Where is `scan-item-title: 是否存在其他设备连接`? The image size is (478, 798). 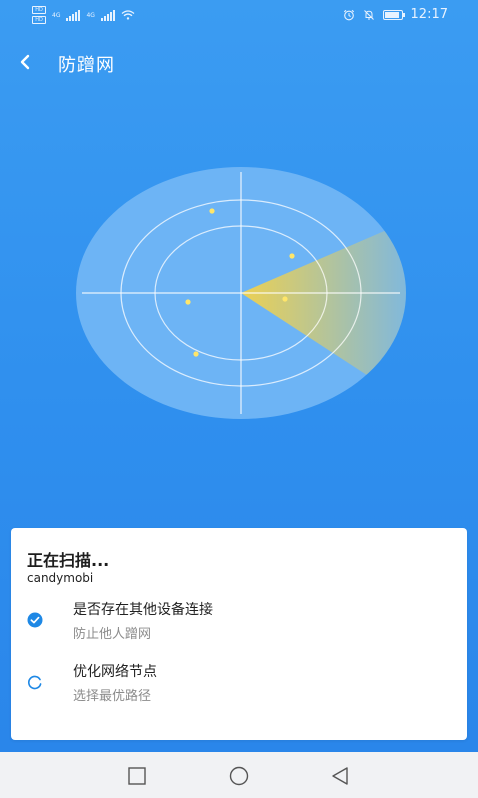
scan-item-title: 是否存在其他设备连接 is located at coordinates (143, 610).